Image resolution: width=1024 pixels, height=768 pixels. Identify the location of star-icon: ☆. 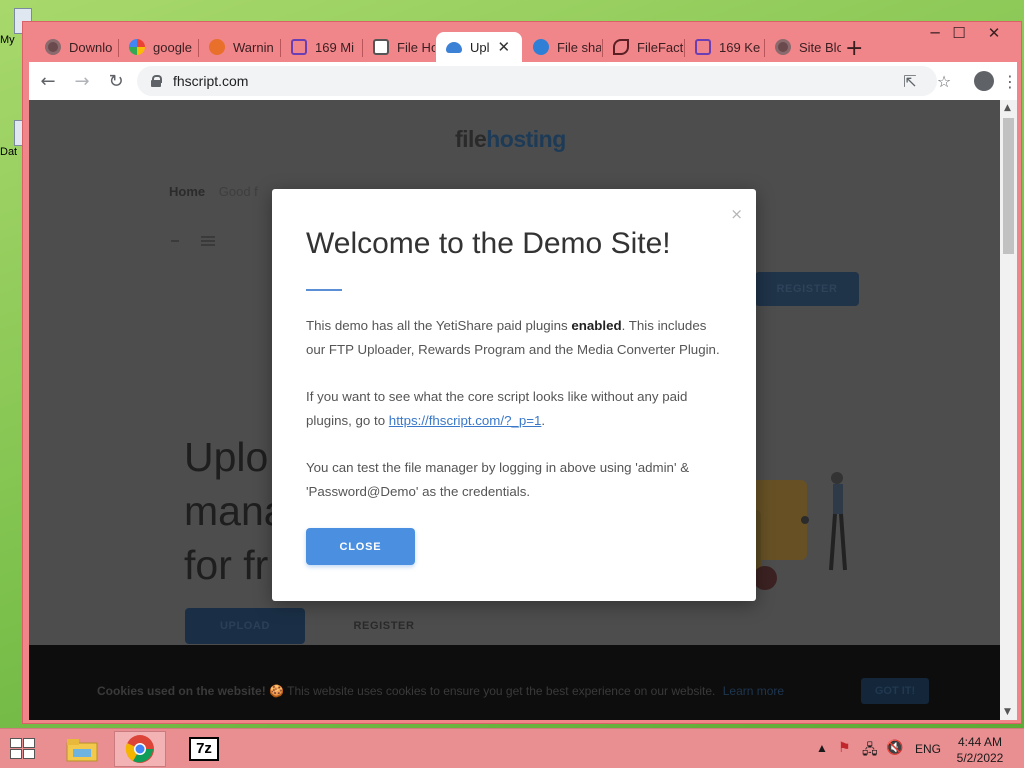
(944, 81).